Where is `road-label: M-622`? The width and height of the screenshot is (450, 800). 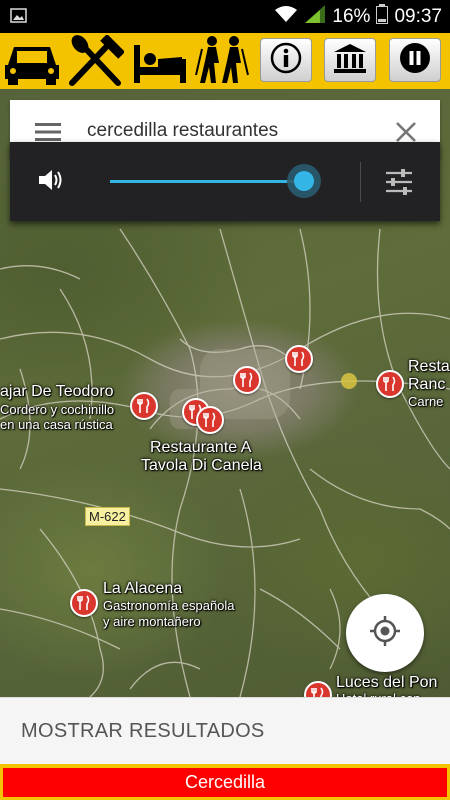
road-label: M-622 is located at coordinates (107, 516).